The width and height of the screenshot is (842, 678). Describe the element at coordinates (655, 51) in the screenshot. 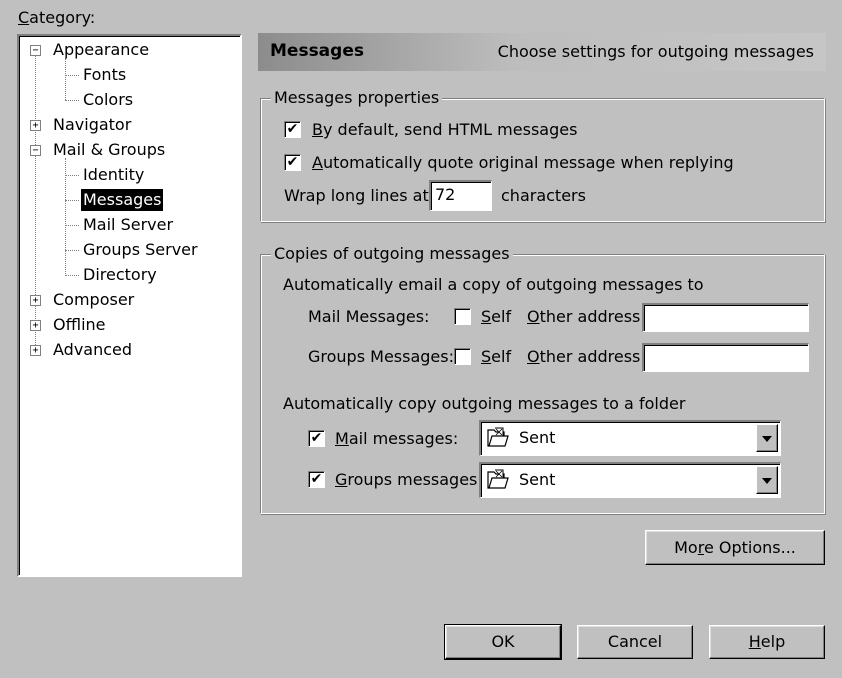

I see `panel-description: Choose settings for outgoing messages` at that location.